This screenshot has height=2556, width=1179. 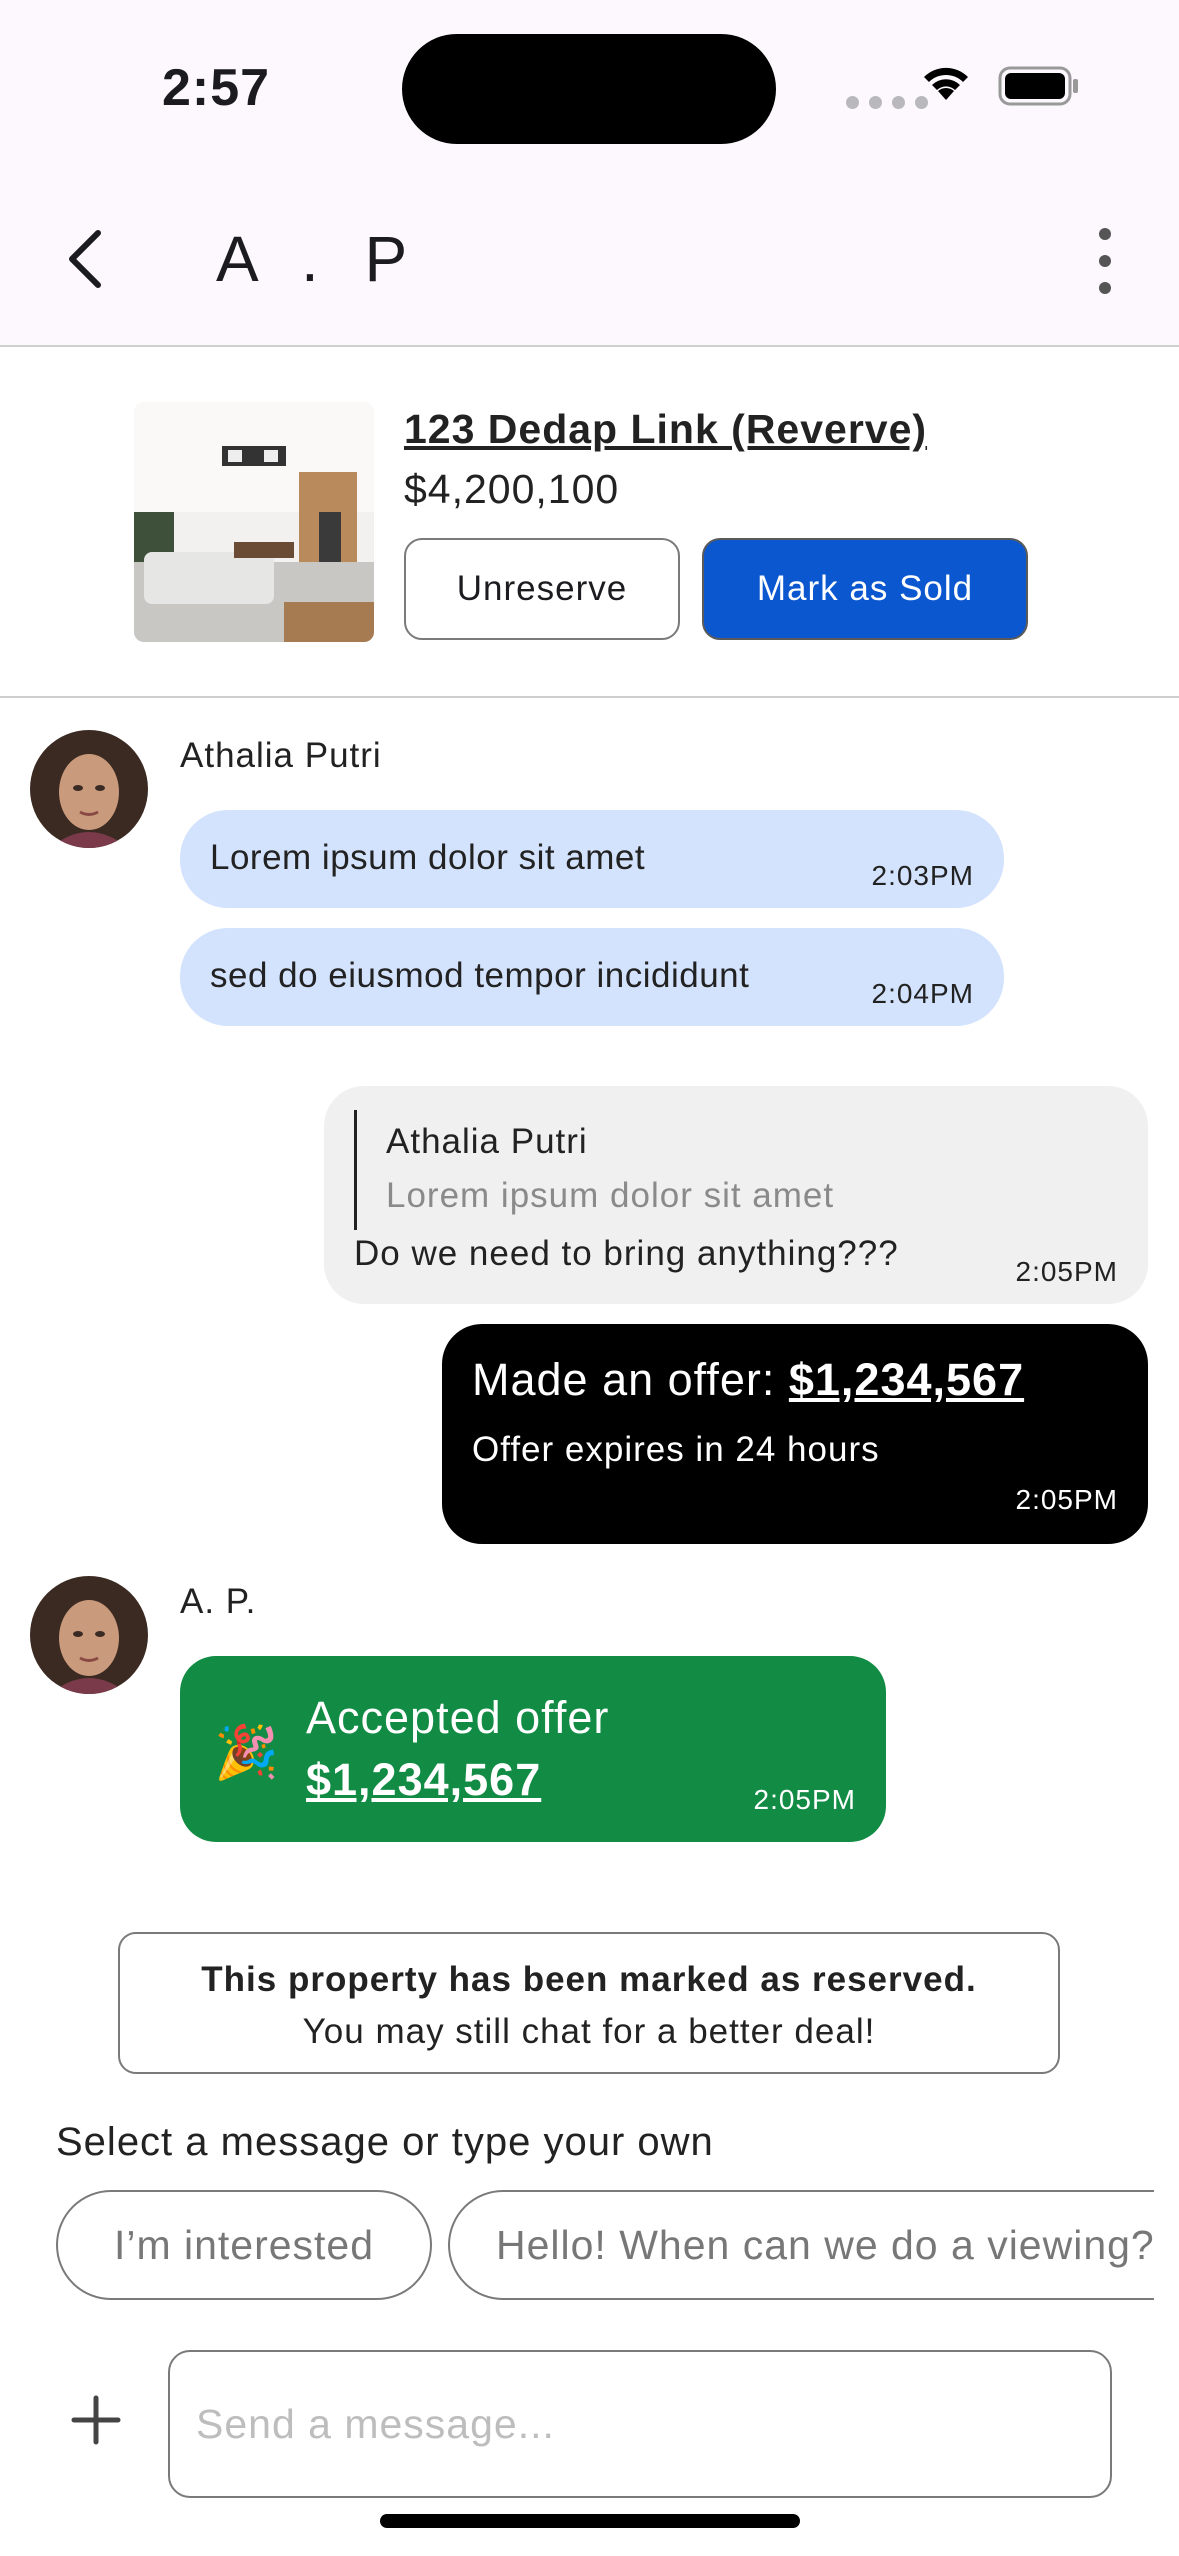 What do you see at coordinates (246, 1753) in the screenshot?
I see `party-popper-icon: 🎉` at bounding box center [246, 1753].